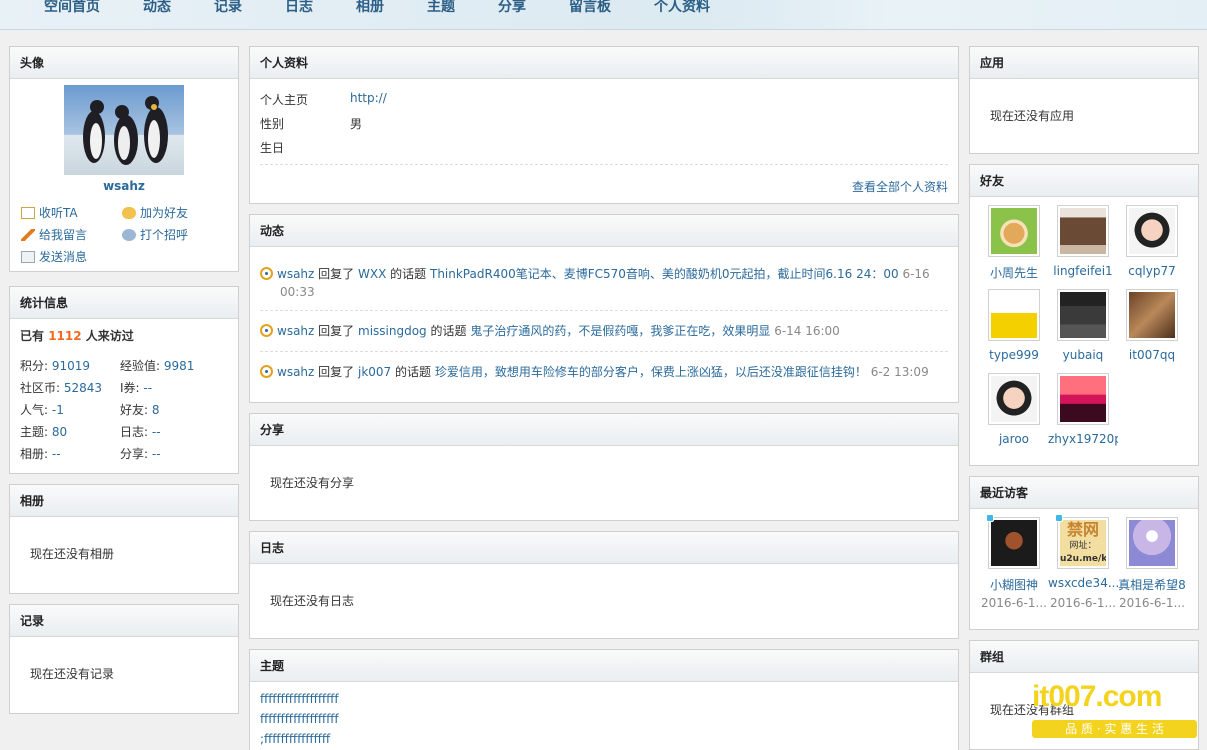  I want to click on header-cloud-decoration, so click(947, 14).